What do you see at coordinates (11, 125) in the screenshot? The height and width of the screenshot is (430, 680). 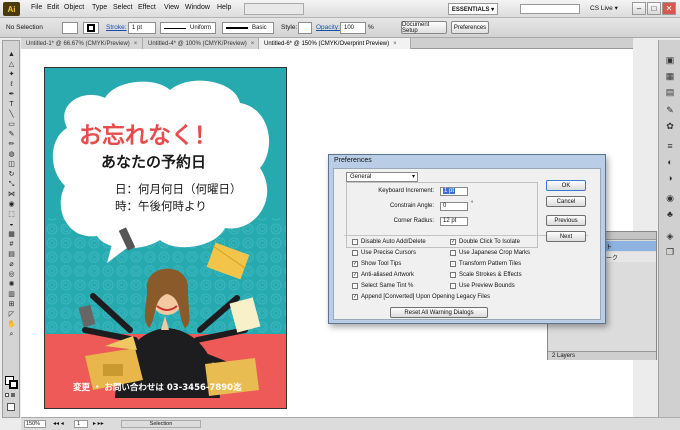 I see `rectangle-tool-icon: ▭` at bounding box center [11, 125].